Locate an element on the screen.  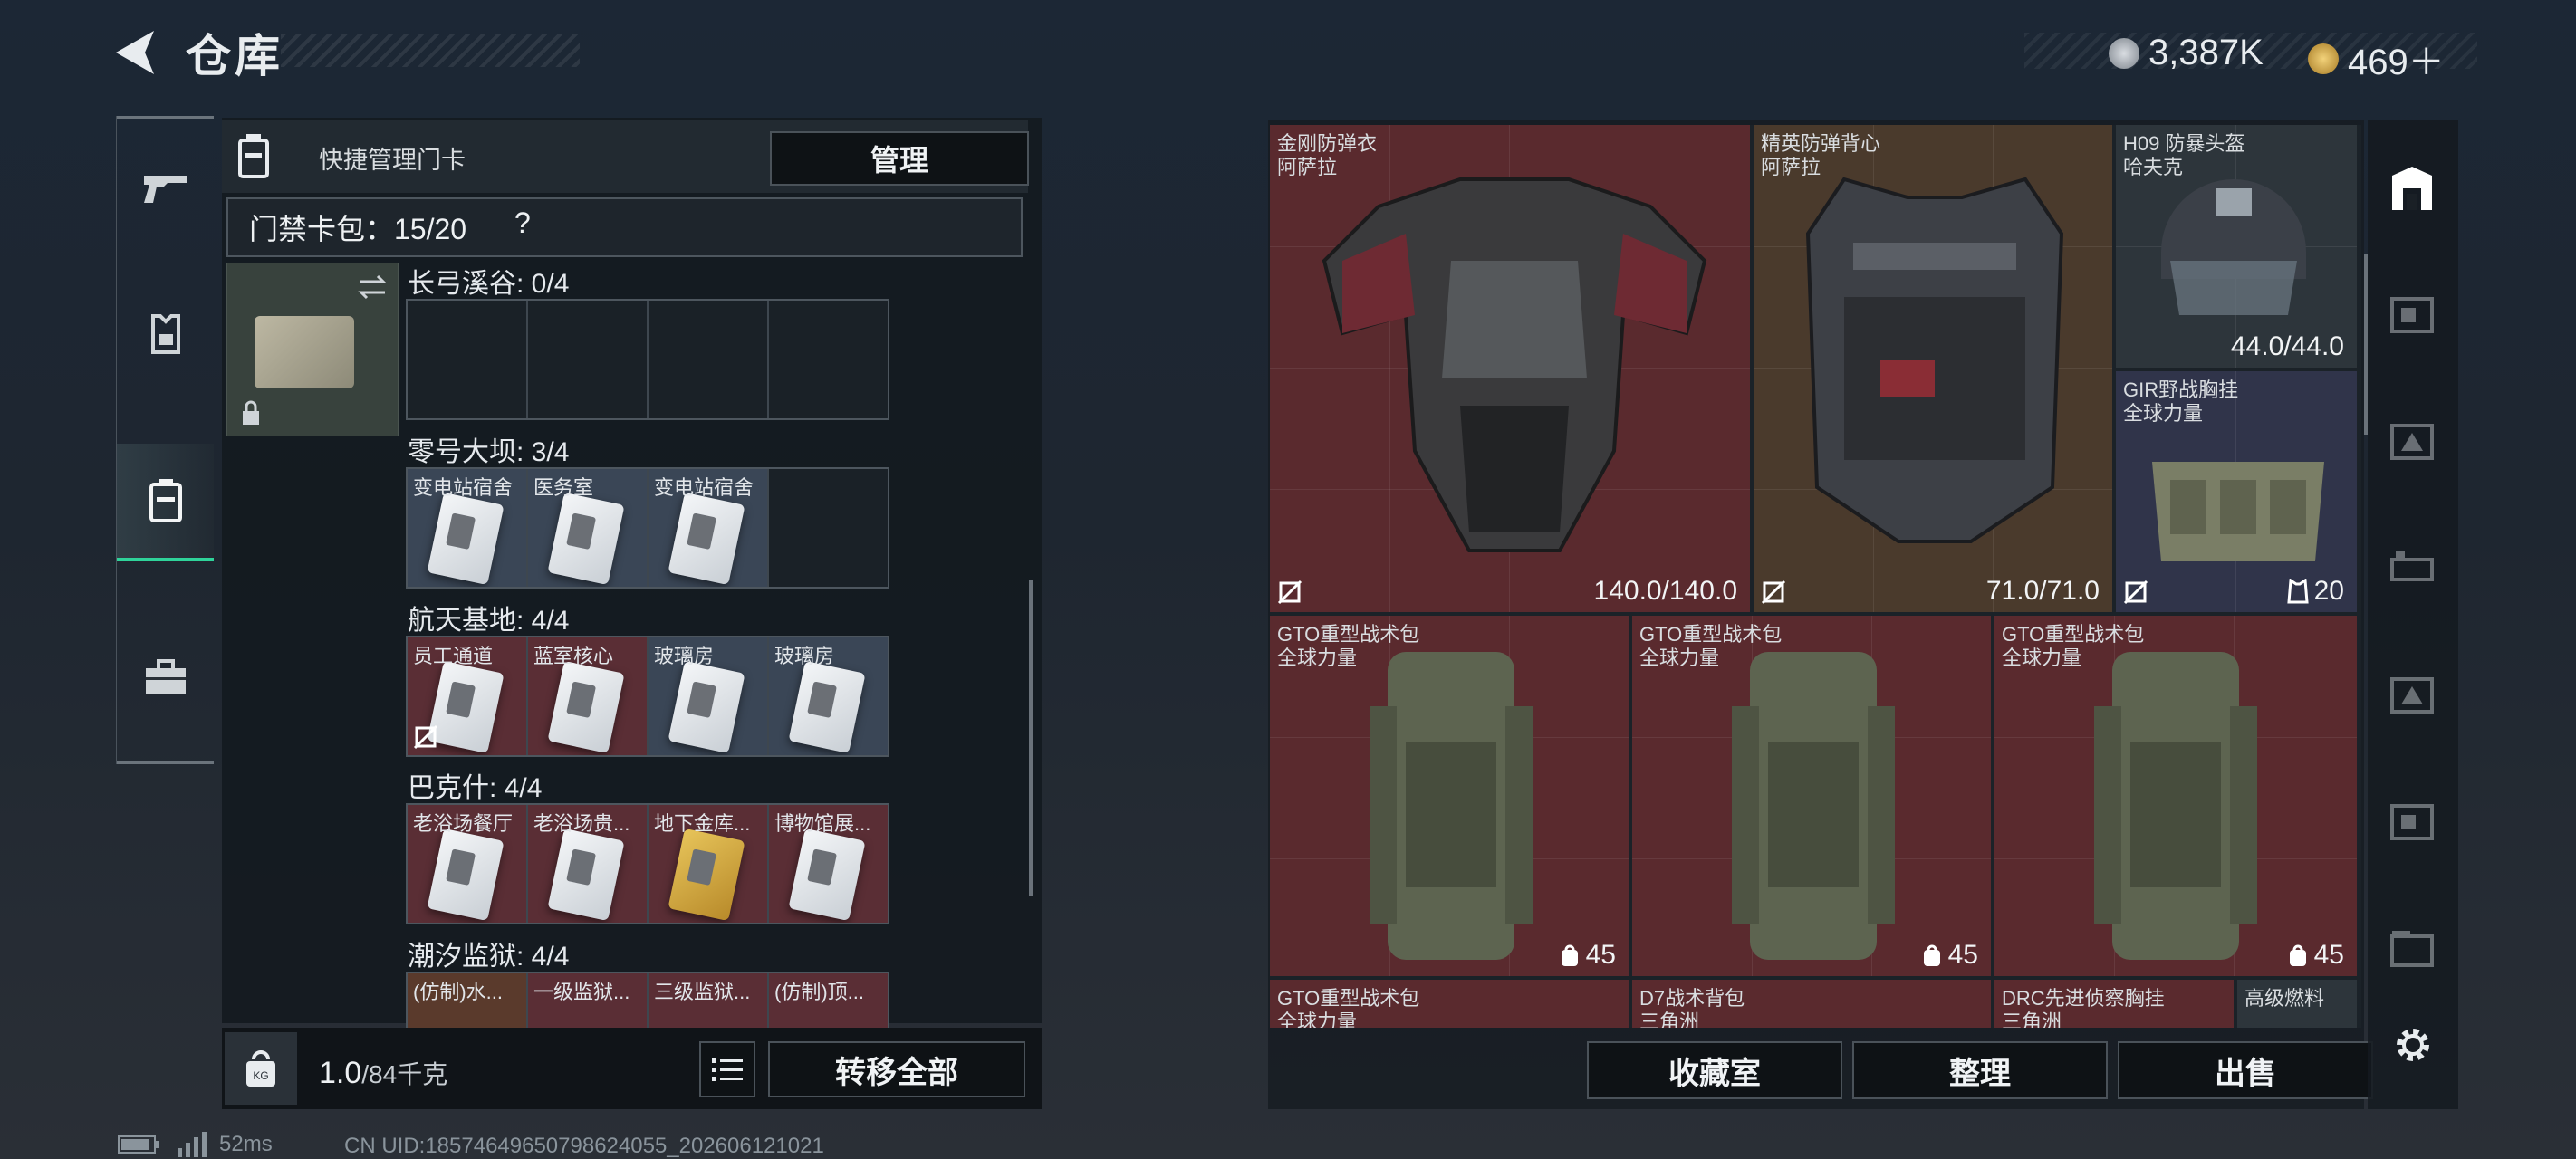
swap-icon is located at coordinates (372, 287).